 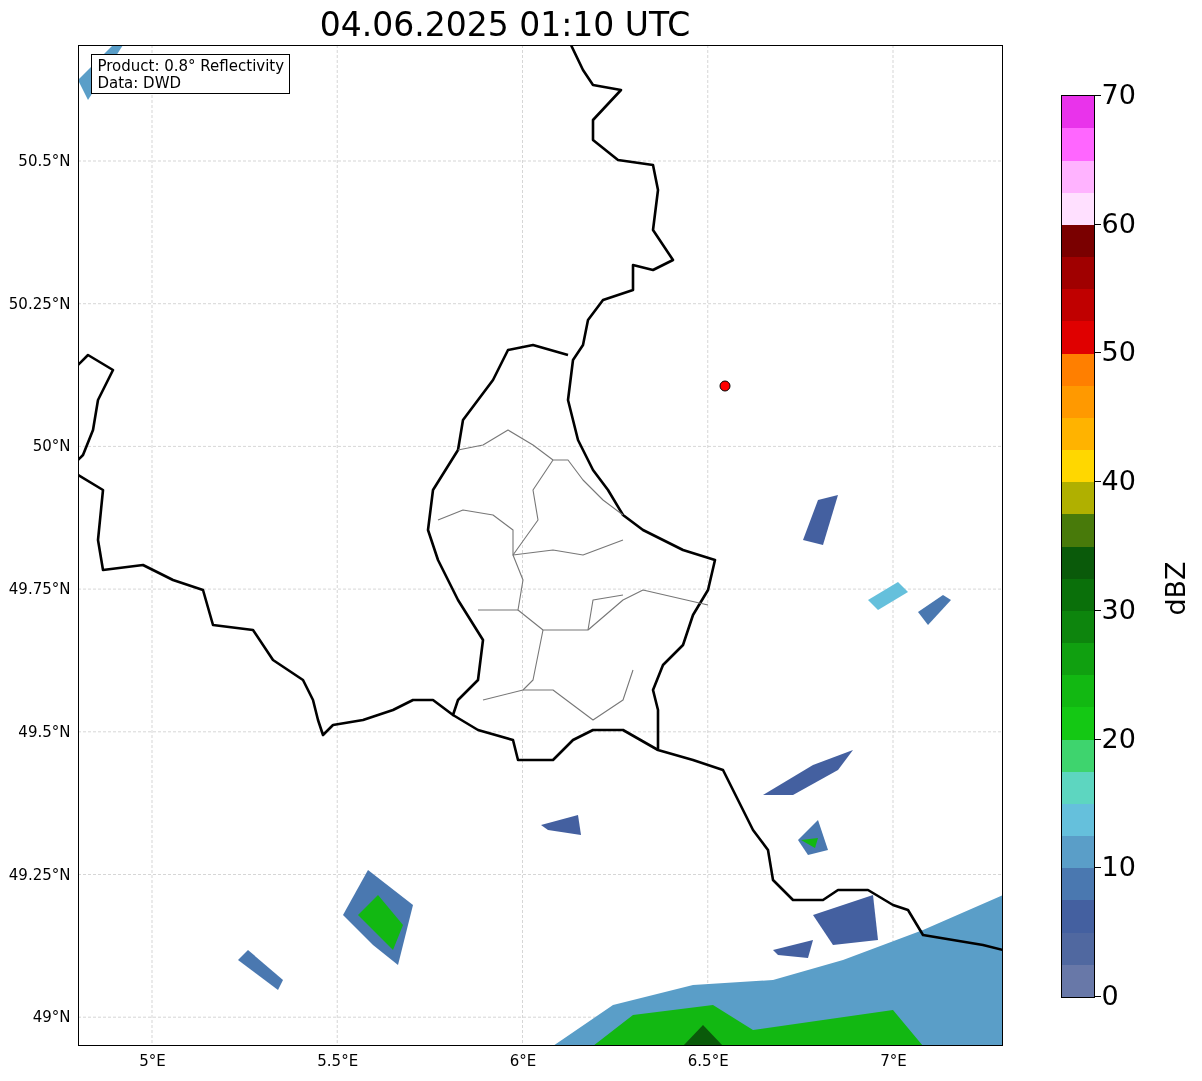 What do you see at coordinates (39, 303) in the screenshot?
I see `axis-tick-label: 50.25°N` at bounding box center [39, 303].